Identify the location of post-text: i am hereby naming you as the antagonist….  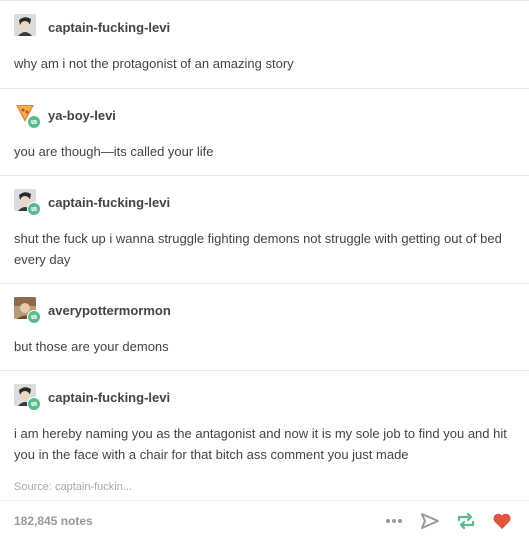
(260, 444).